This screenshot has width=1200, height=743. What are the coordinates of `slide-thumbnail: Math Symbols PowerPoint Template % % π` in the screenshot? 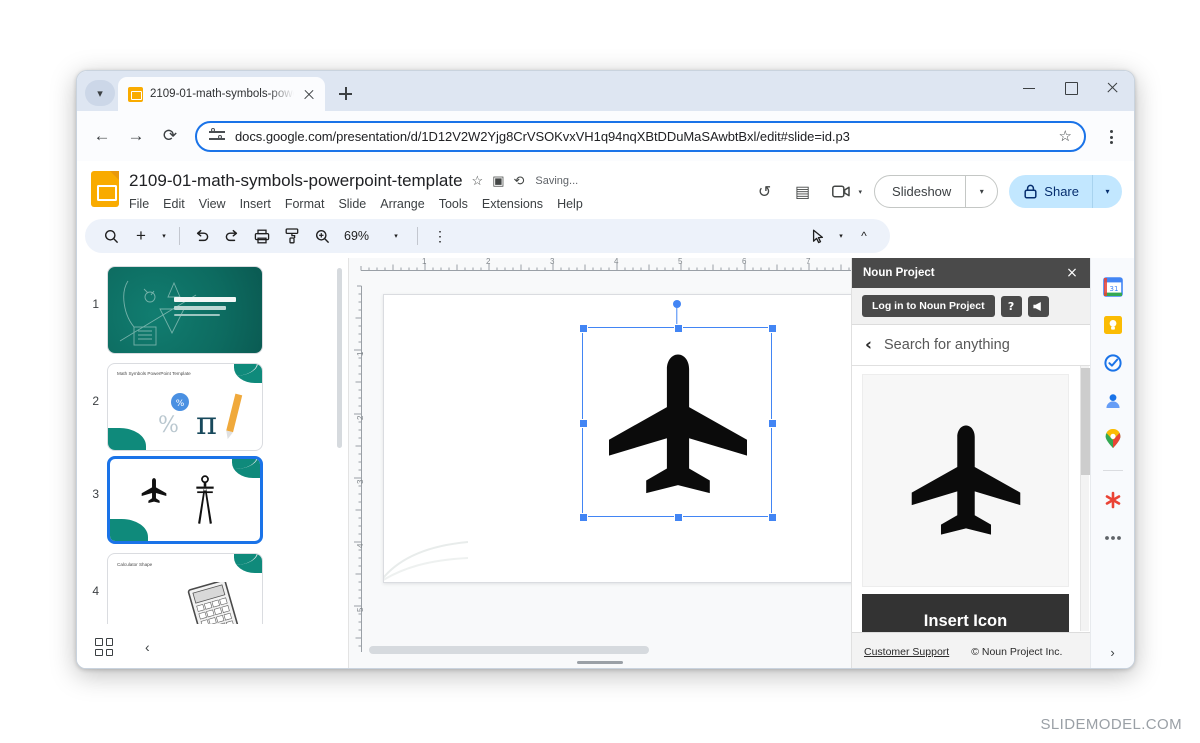 It's located at (185, 407).